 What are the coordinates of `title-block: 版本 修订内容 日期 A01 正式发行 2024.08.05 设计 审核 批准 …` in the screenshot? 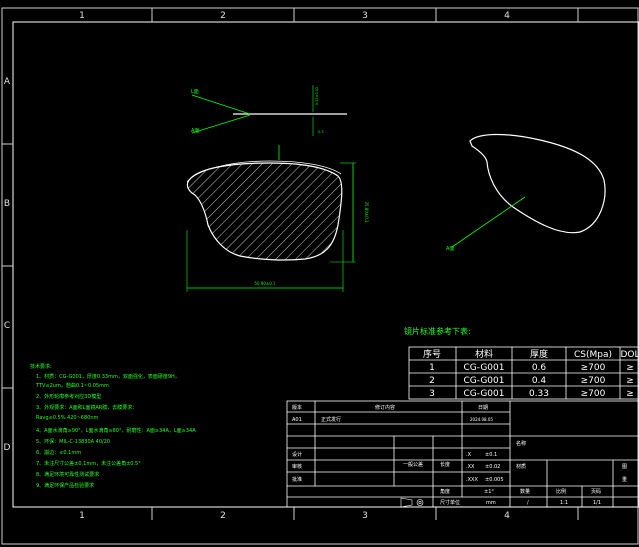 It's located at (462, 454).